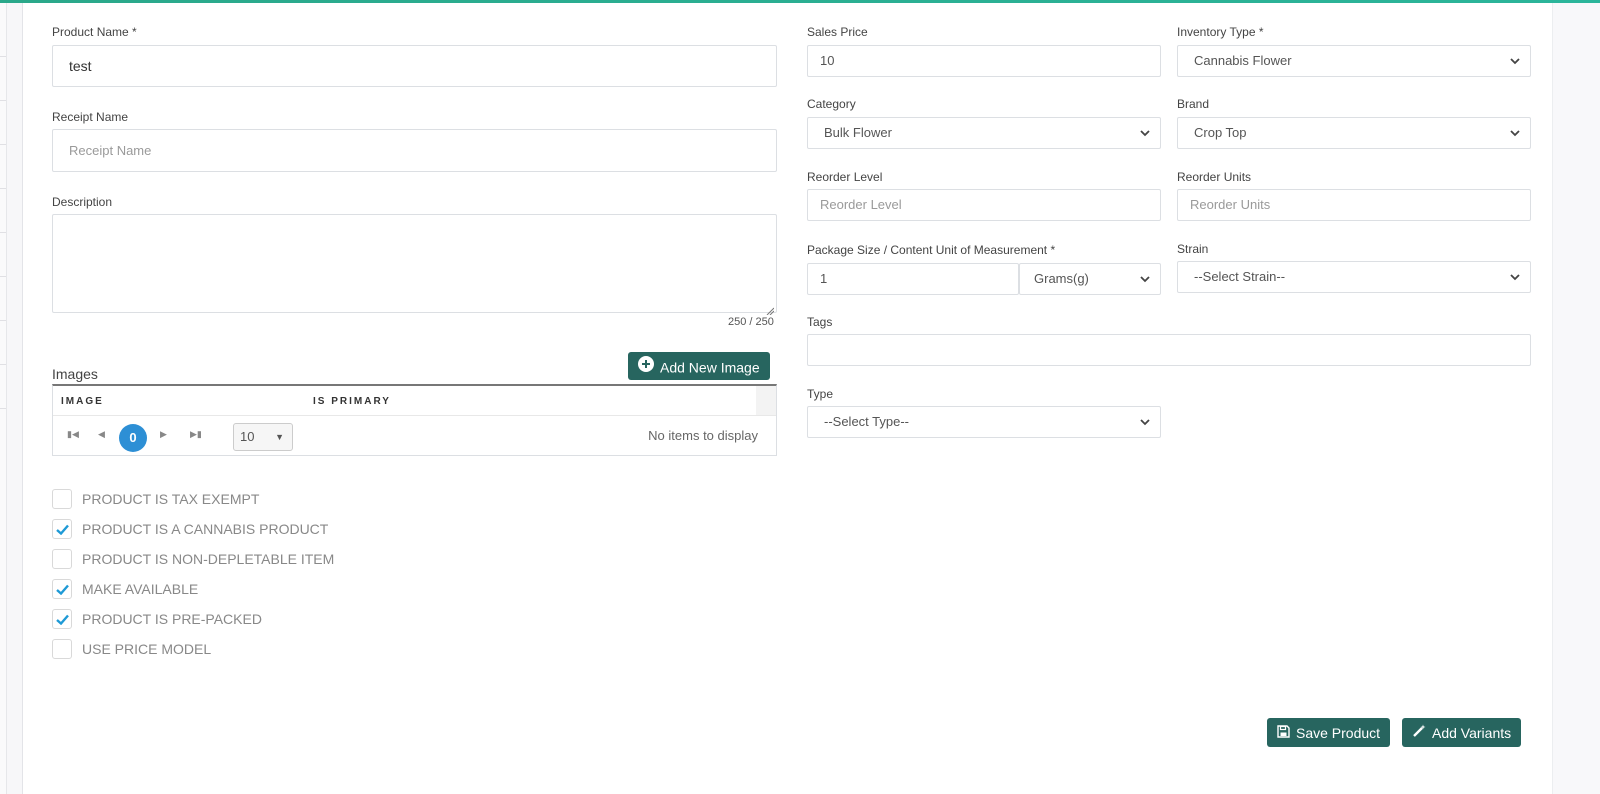 The height and width of the screenshot is (794, 1600). I want to click on prev-page-icon: ◀, so click(101, 434).